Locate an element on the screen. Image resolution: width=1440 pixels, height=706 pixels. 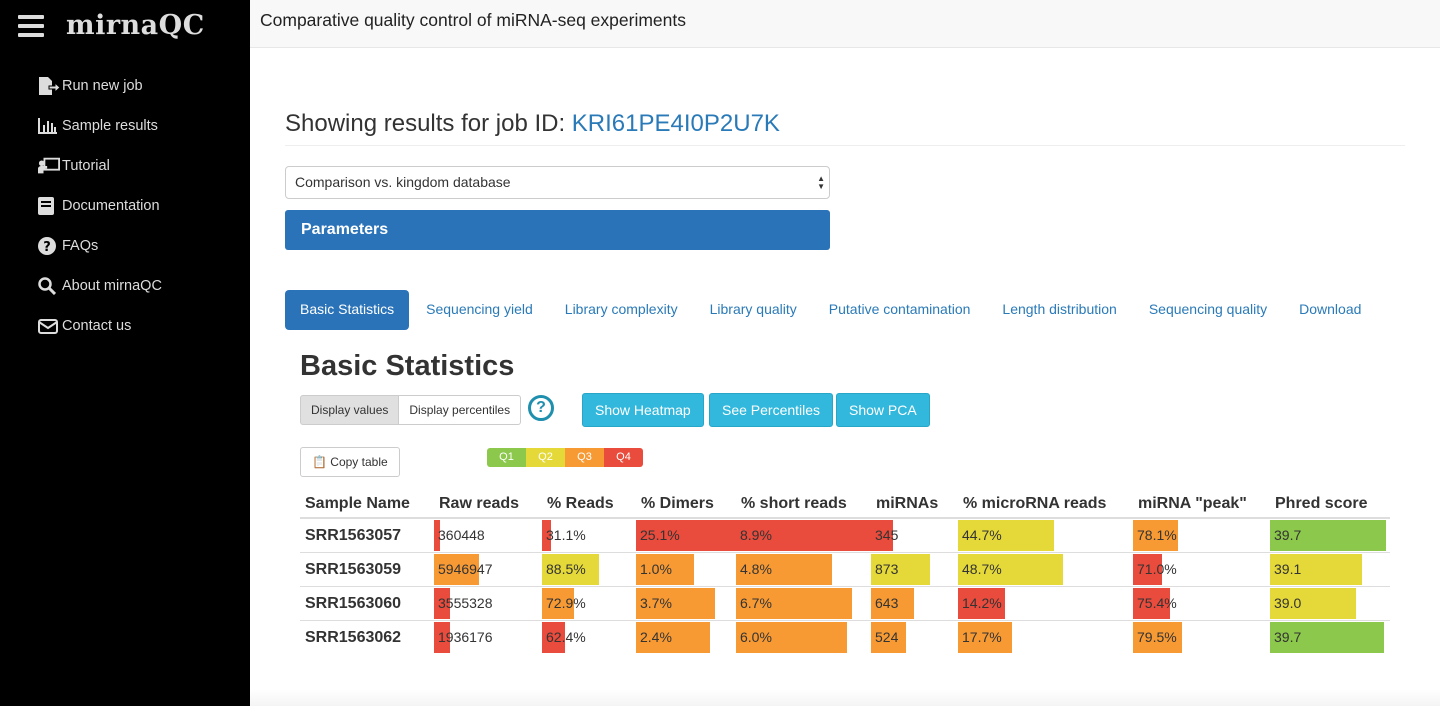
help-icon: ? is located at coordinates (541, 408).